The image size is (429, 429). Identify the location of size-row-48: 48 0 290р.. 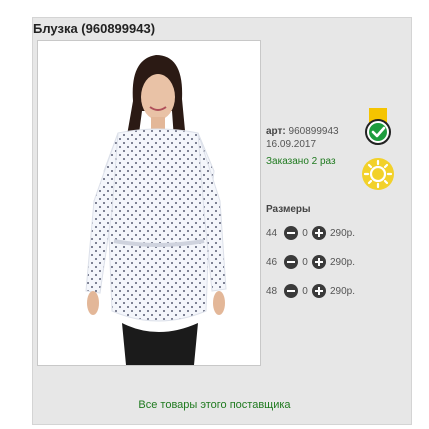
(310, 291).